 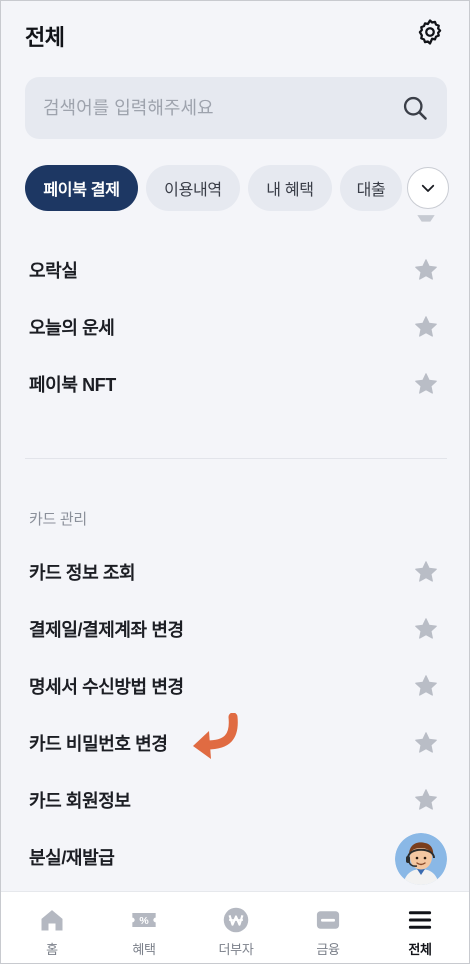 I want to click on search-bar, so click(x=236, y=108).